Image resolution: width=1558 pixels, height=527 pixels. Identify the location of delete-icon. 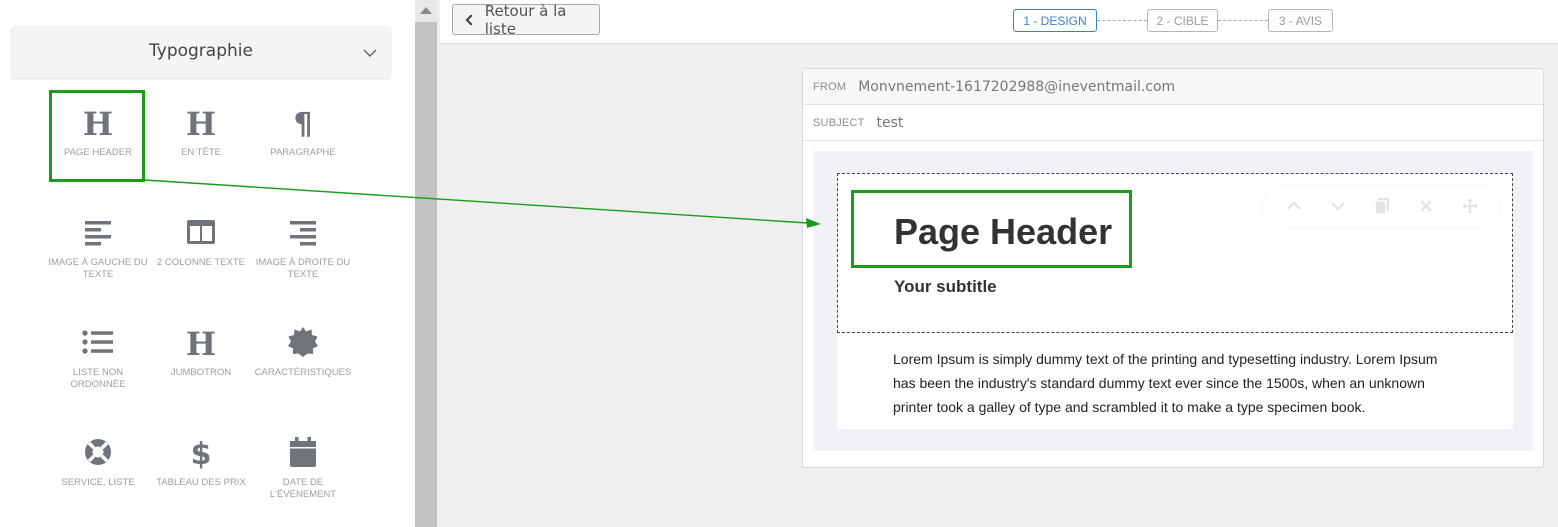
(1426, 206).